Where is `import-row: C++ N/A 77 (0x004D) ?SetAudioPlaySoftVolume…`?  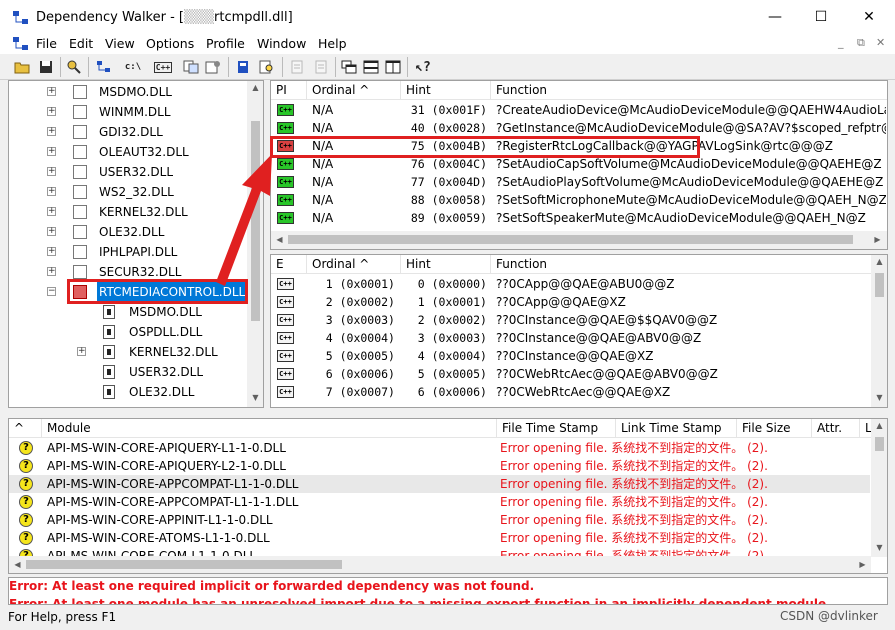 import-row: C++ N/A 77 (0x004D) ?SetAudioPlaySoftVolume… is located at coordinates (579, 182).